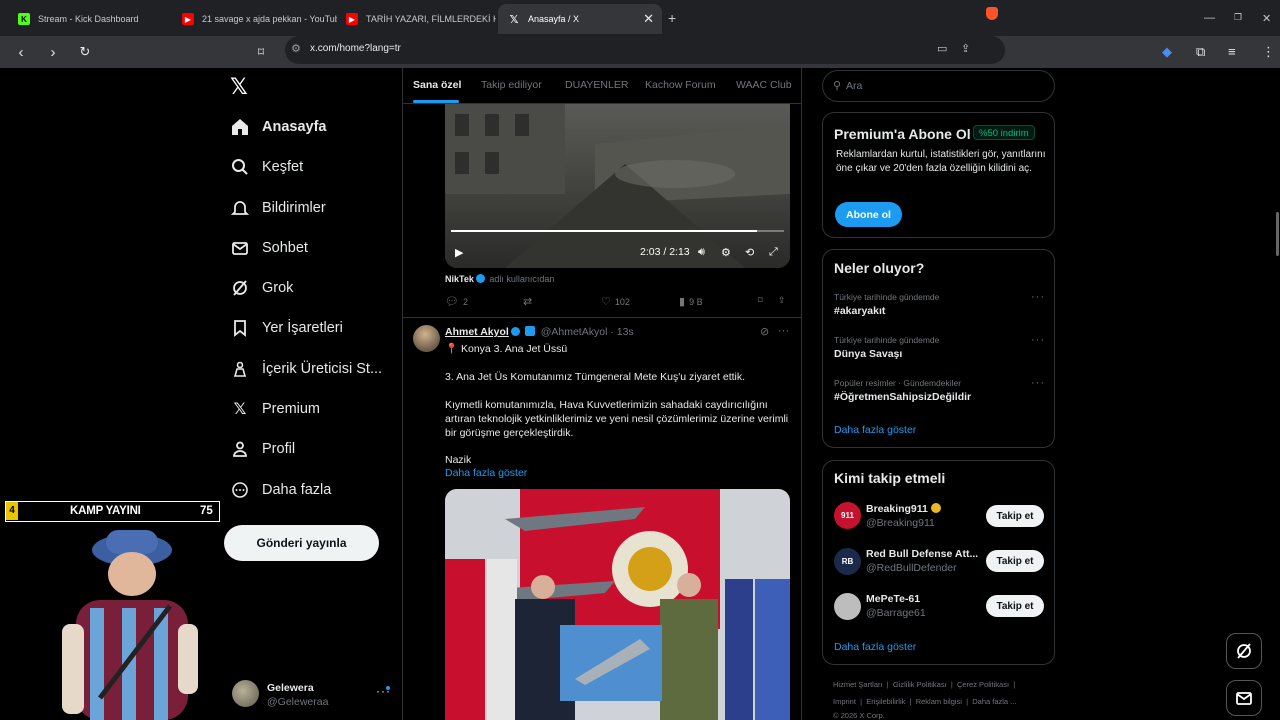  I want to click on footer-link: Hizmet Şartları, so click(858, 684).